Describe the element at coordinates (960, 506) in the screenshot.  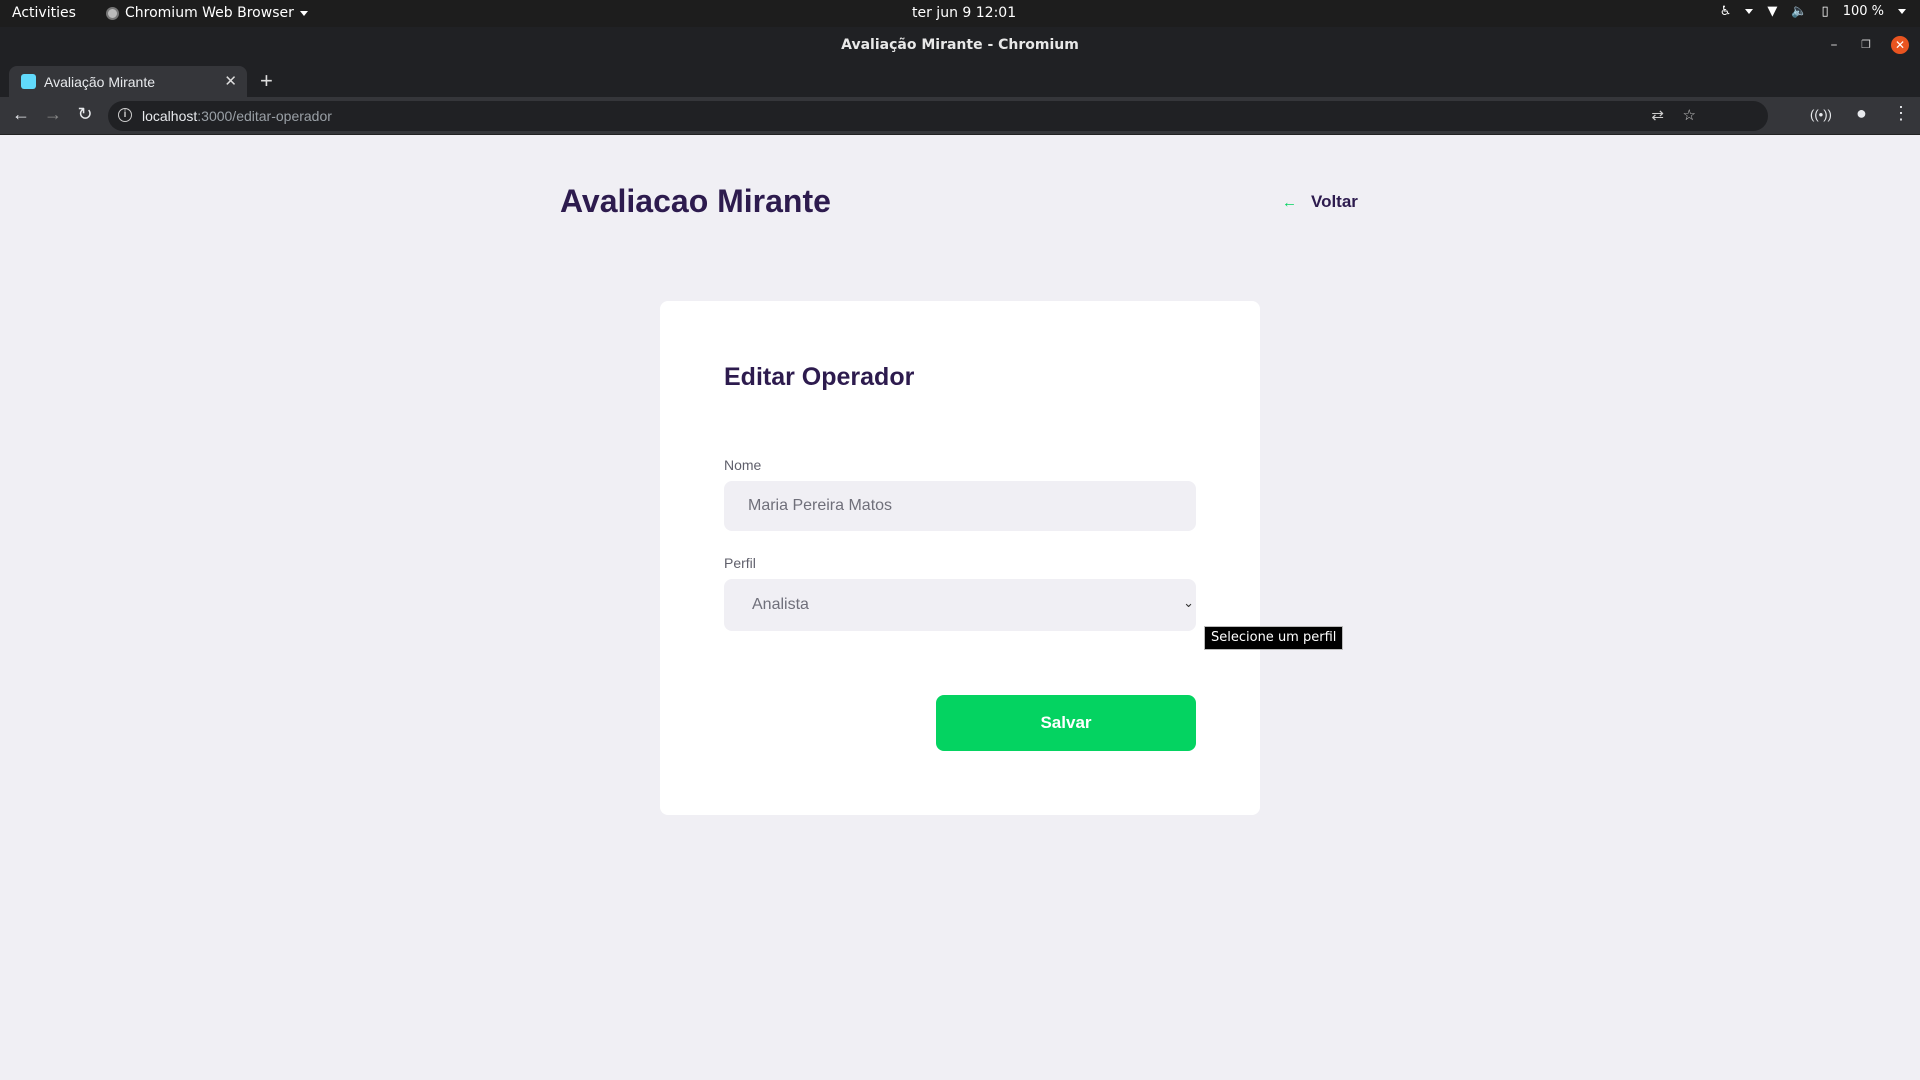
I see `nome-input: Maria Pereira Matos` at that location.